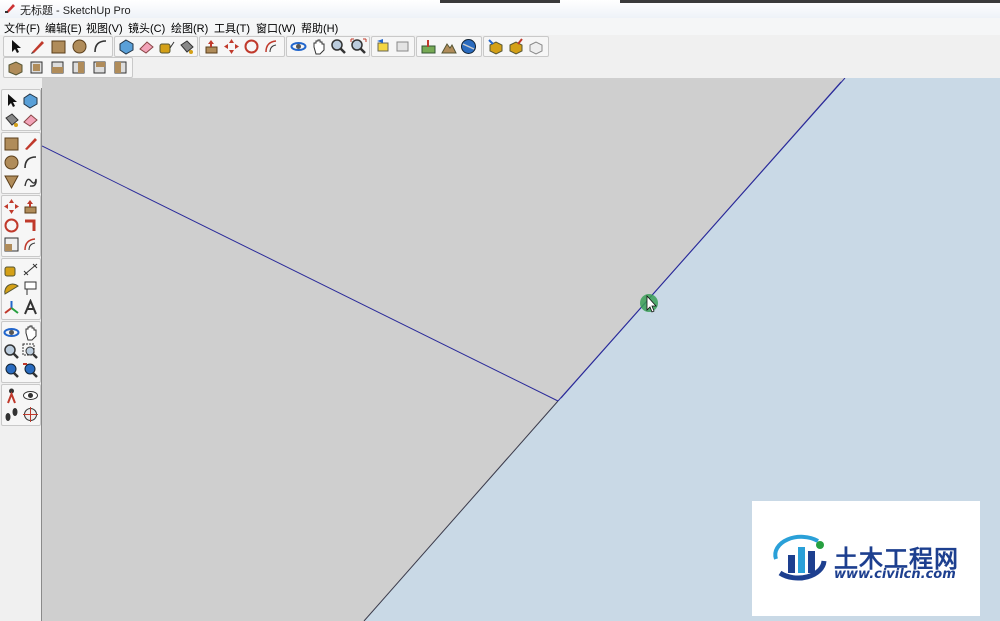 This screenshot has height=621, width=1000. I want to click on back-view-icon, so click(99, 67).